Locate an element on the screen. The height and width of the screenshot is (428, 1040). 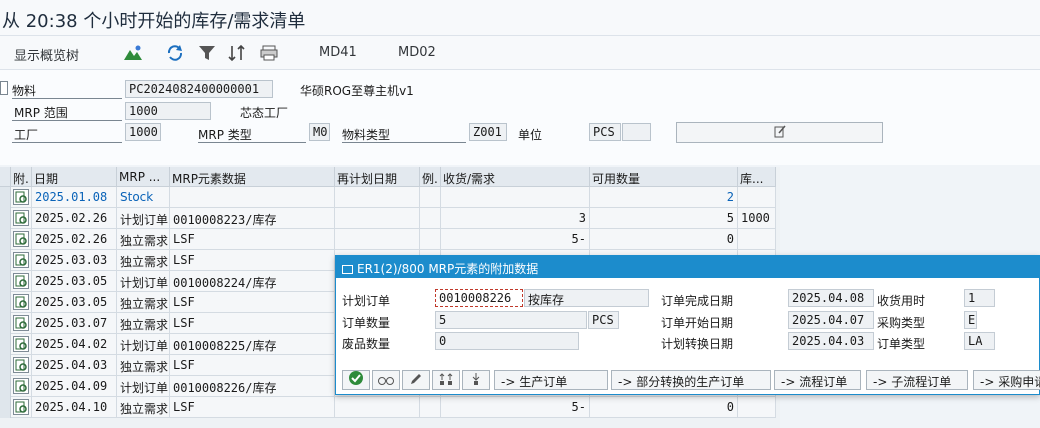
order-quantity-field: 5 is located at coordinates (511, 320).